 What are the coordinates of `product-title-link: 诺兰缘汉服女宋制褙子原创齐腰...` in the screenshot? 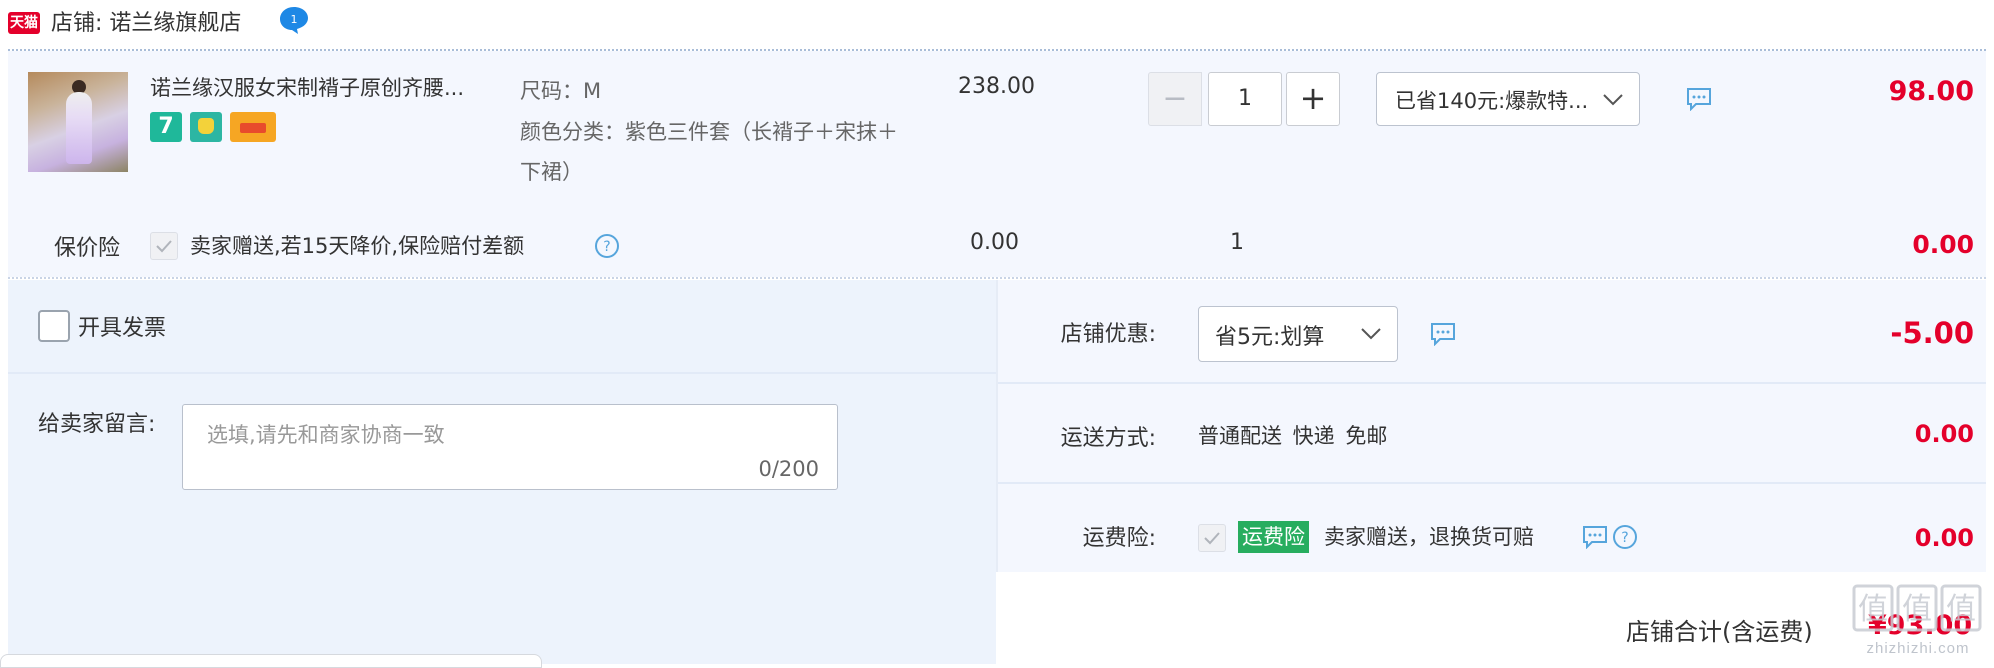 It's located at (330, 88).